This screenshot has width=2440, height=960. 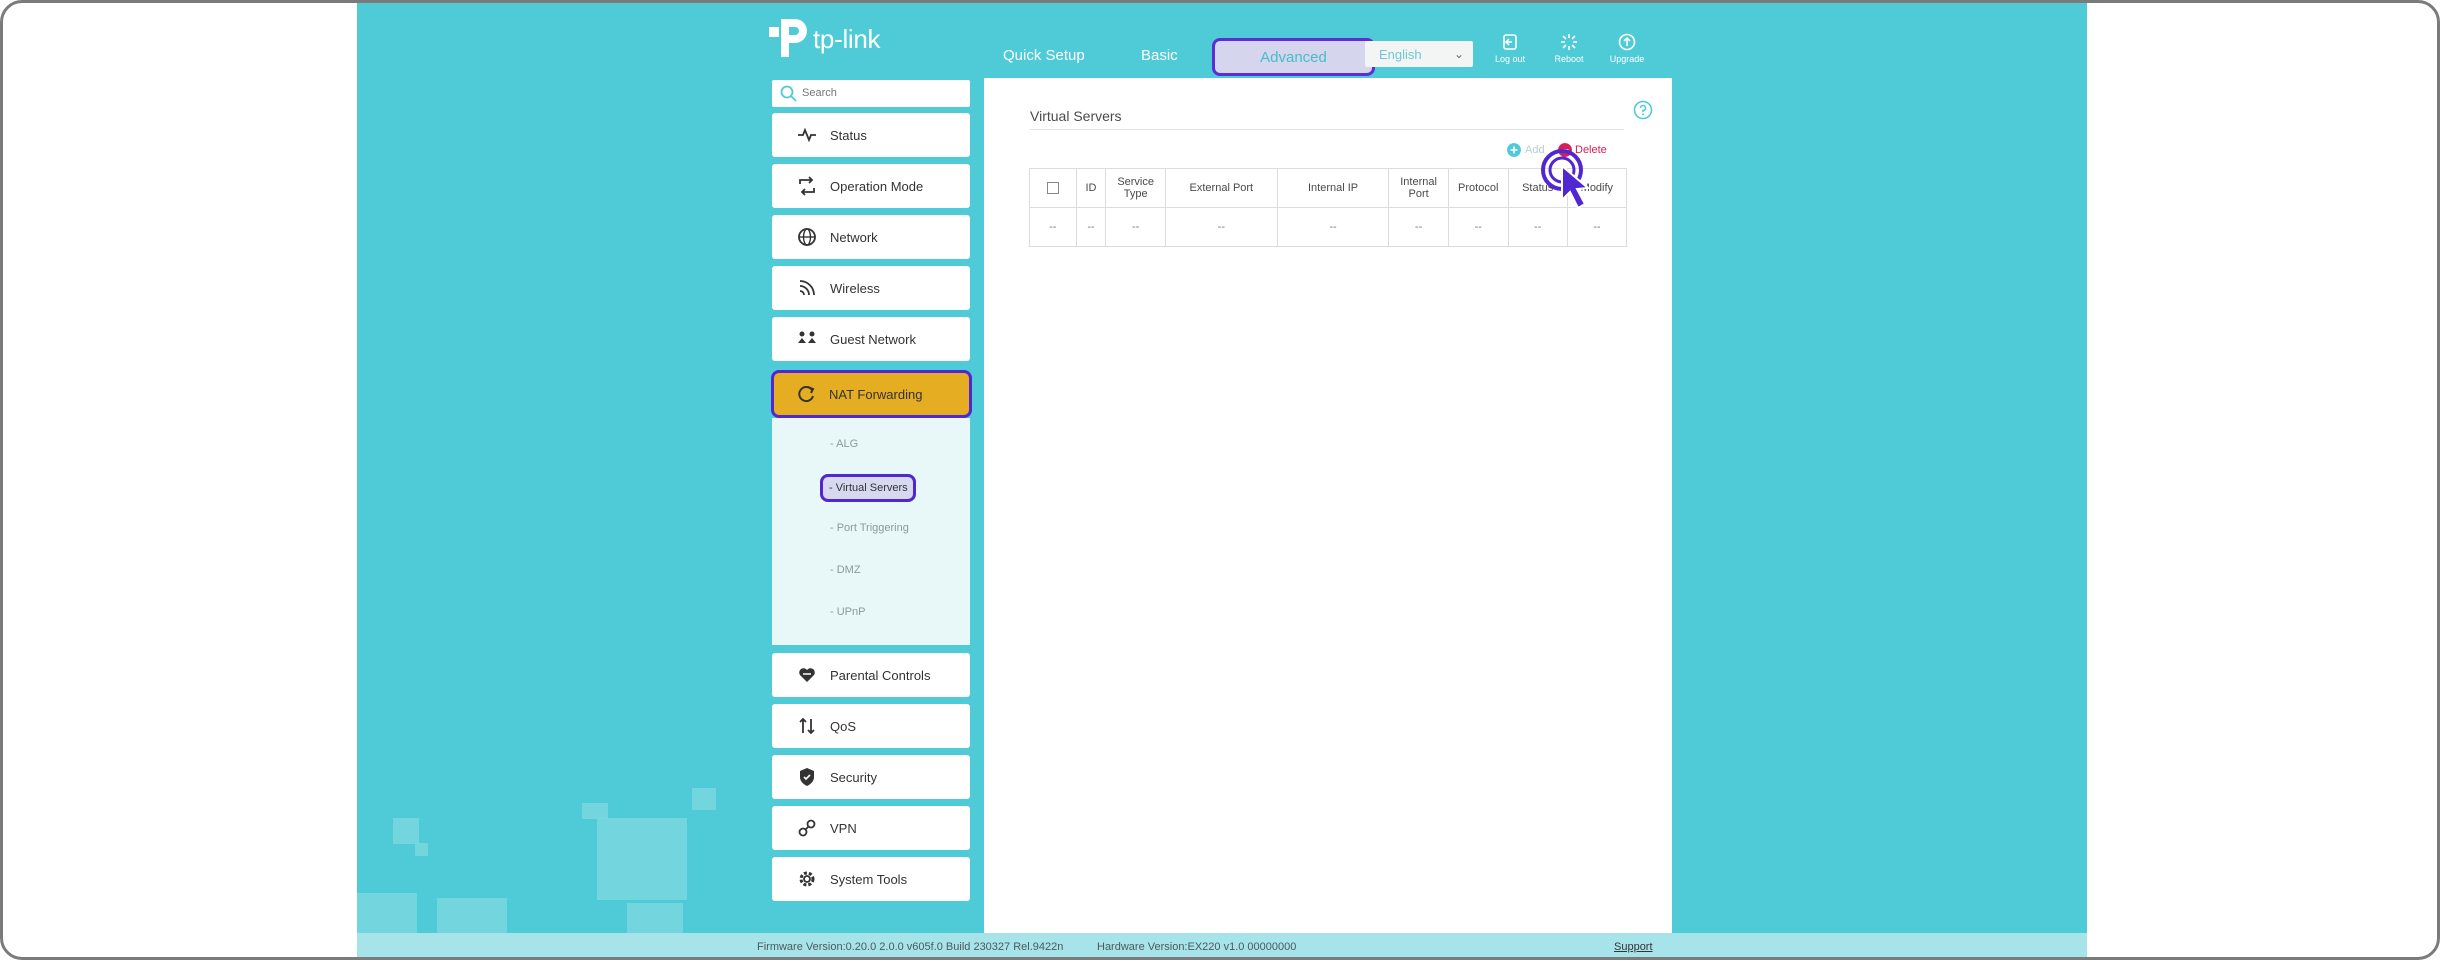 I want to click on tab-advanced: Advanced, so click(x=1293, y=57).